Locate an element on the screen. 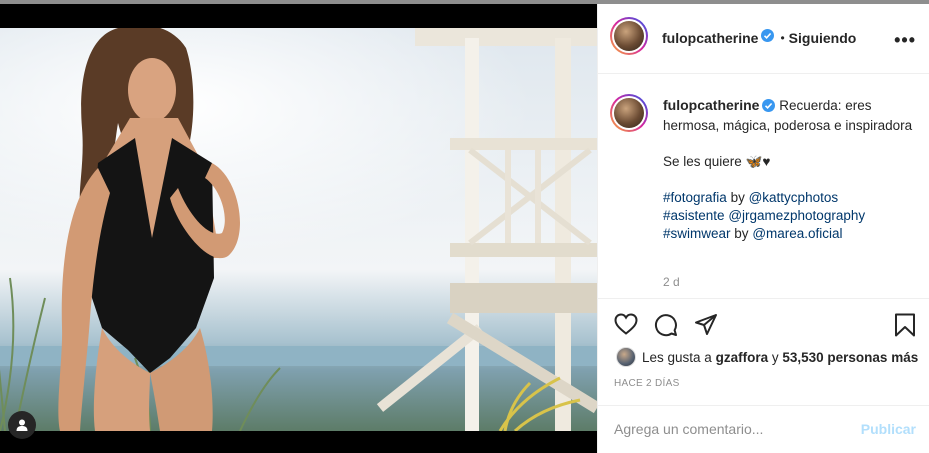 The image size is (929, 453). credit-line: #asistente @jrgamezphotography is located at coordinates (790, 216).